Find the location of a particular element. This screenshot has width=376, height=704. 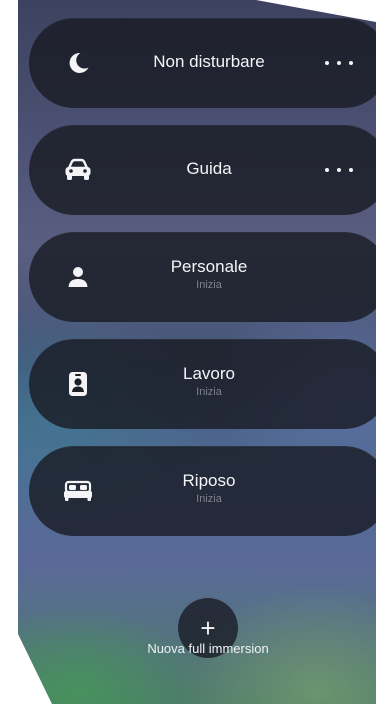

focus-mode-title: Lavoro is located at coordinates (209, 373).